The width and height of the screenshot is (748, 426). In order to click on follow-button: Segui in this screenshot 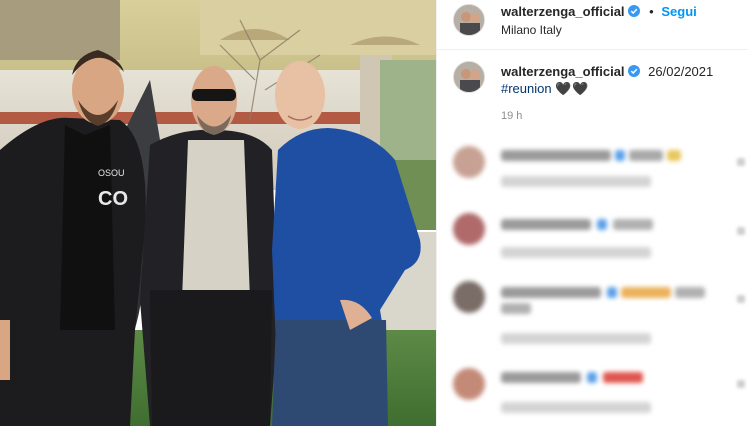, I will do `click(678, 11)`.